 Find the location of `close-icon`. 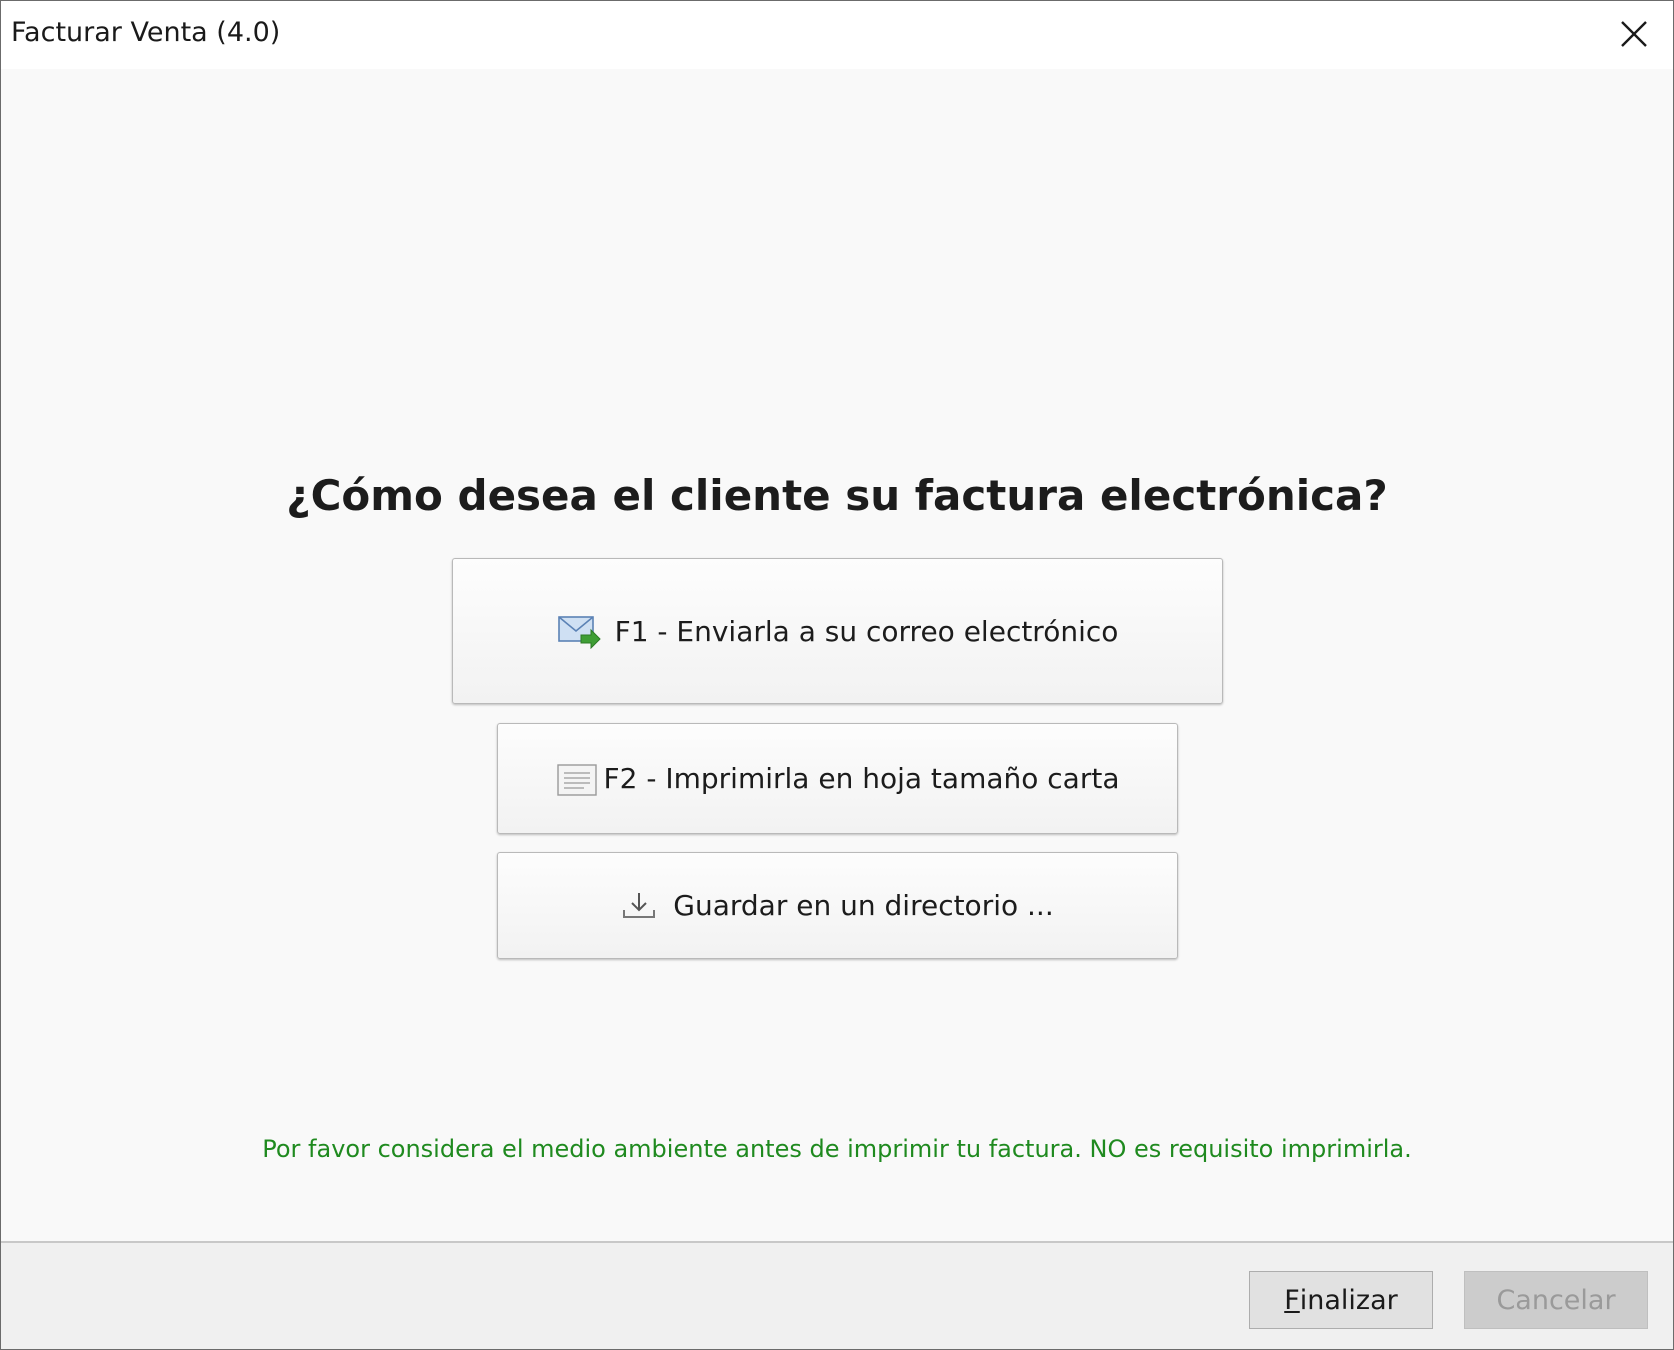

close-icon is located at coordinates (1634, 34).